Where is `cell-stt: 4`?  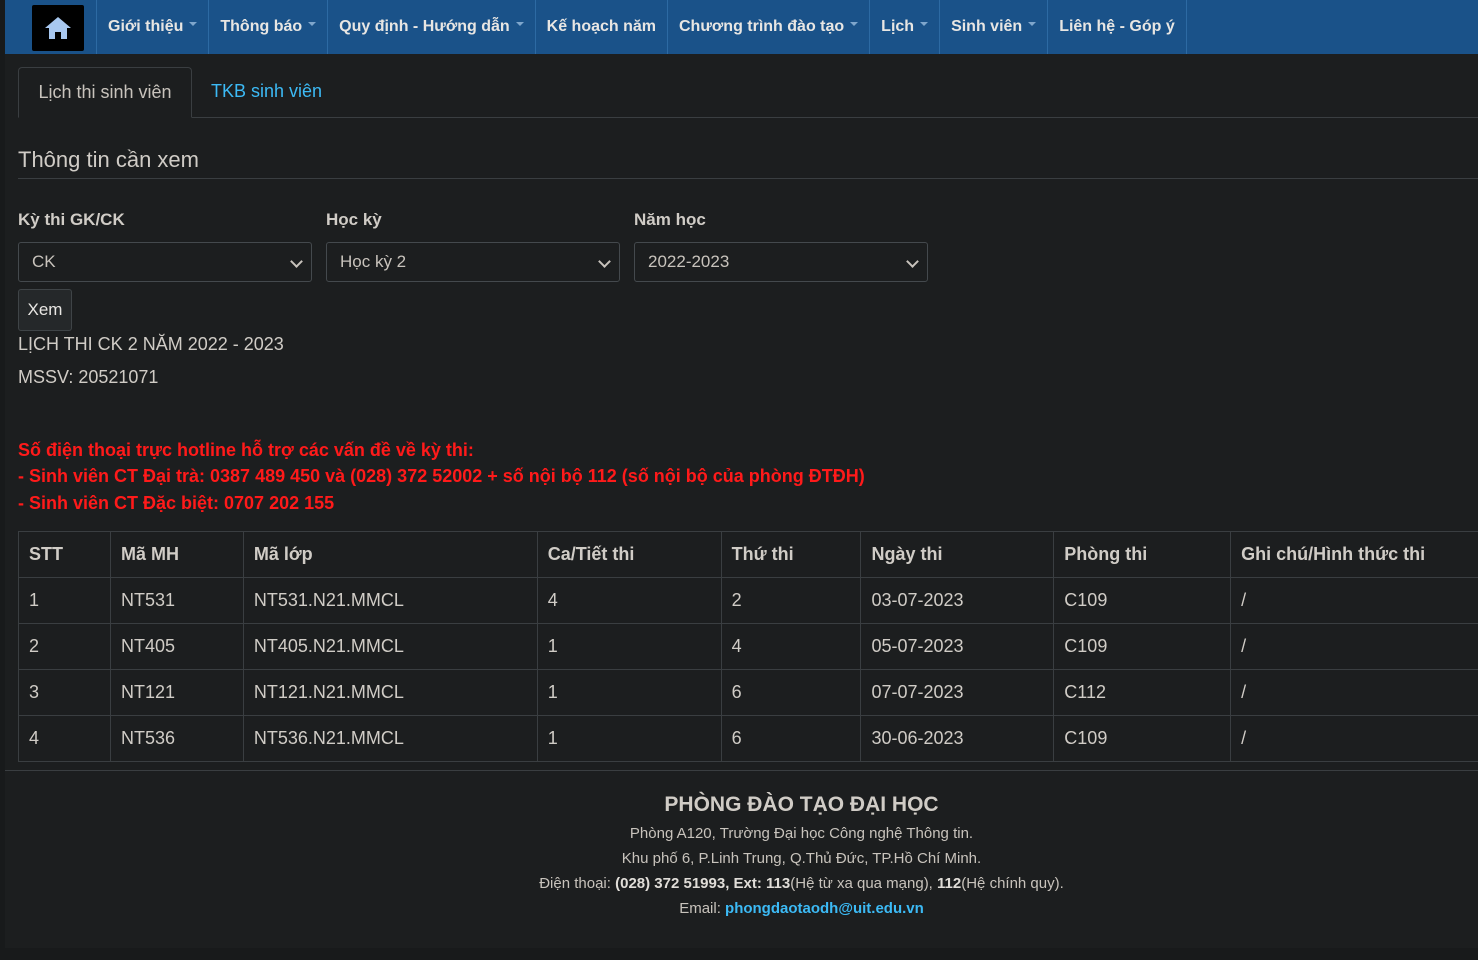 cell-stt: 4 is located at coordinates (64, 738).